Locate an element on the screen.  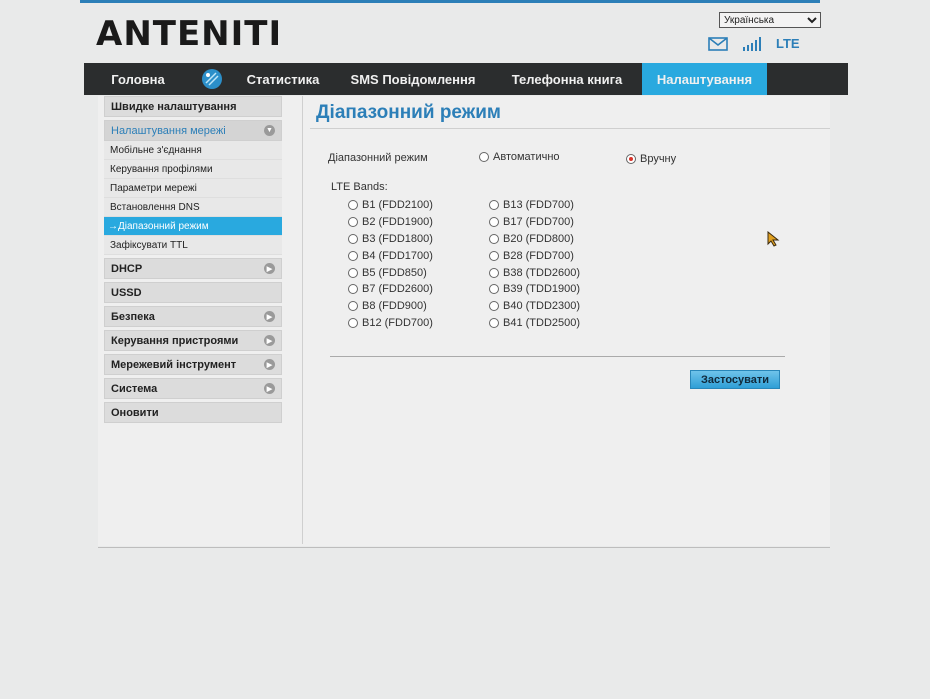
band-b3: B3 (FDD1800) is located at coordinates (390, 239).